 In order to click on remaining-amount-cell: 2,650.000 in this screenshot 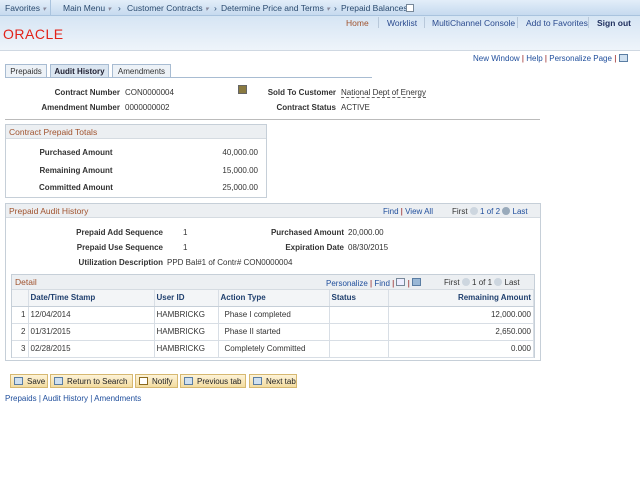, I will do `click(461, 332)`.